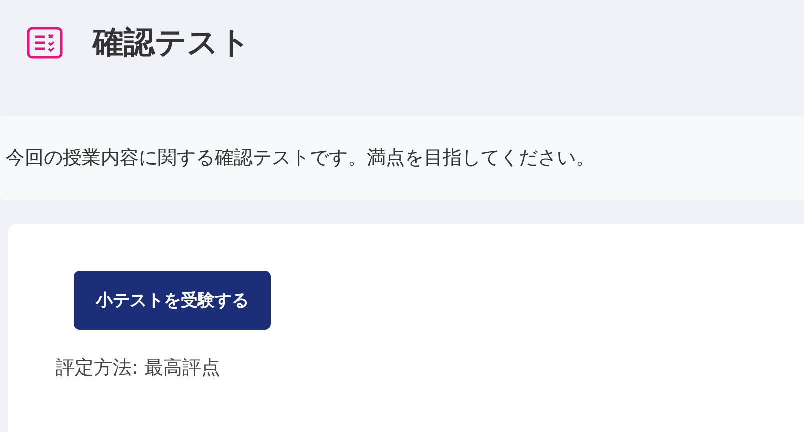 The image size is (804, 432). What do you see at coordinates (172, 300) in the screenshot?
I see `start-quiz-button: 小テストを受験する` at bounding box center [172, 300].